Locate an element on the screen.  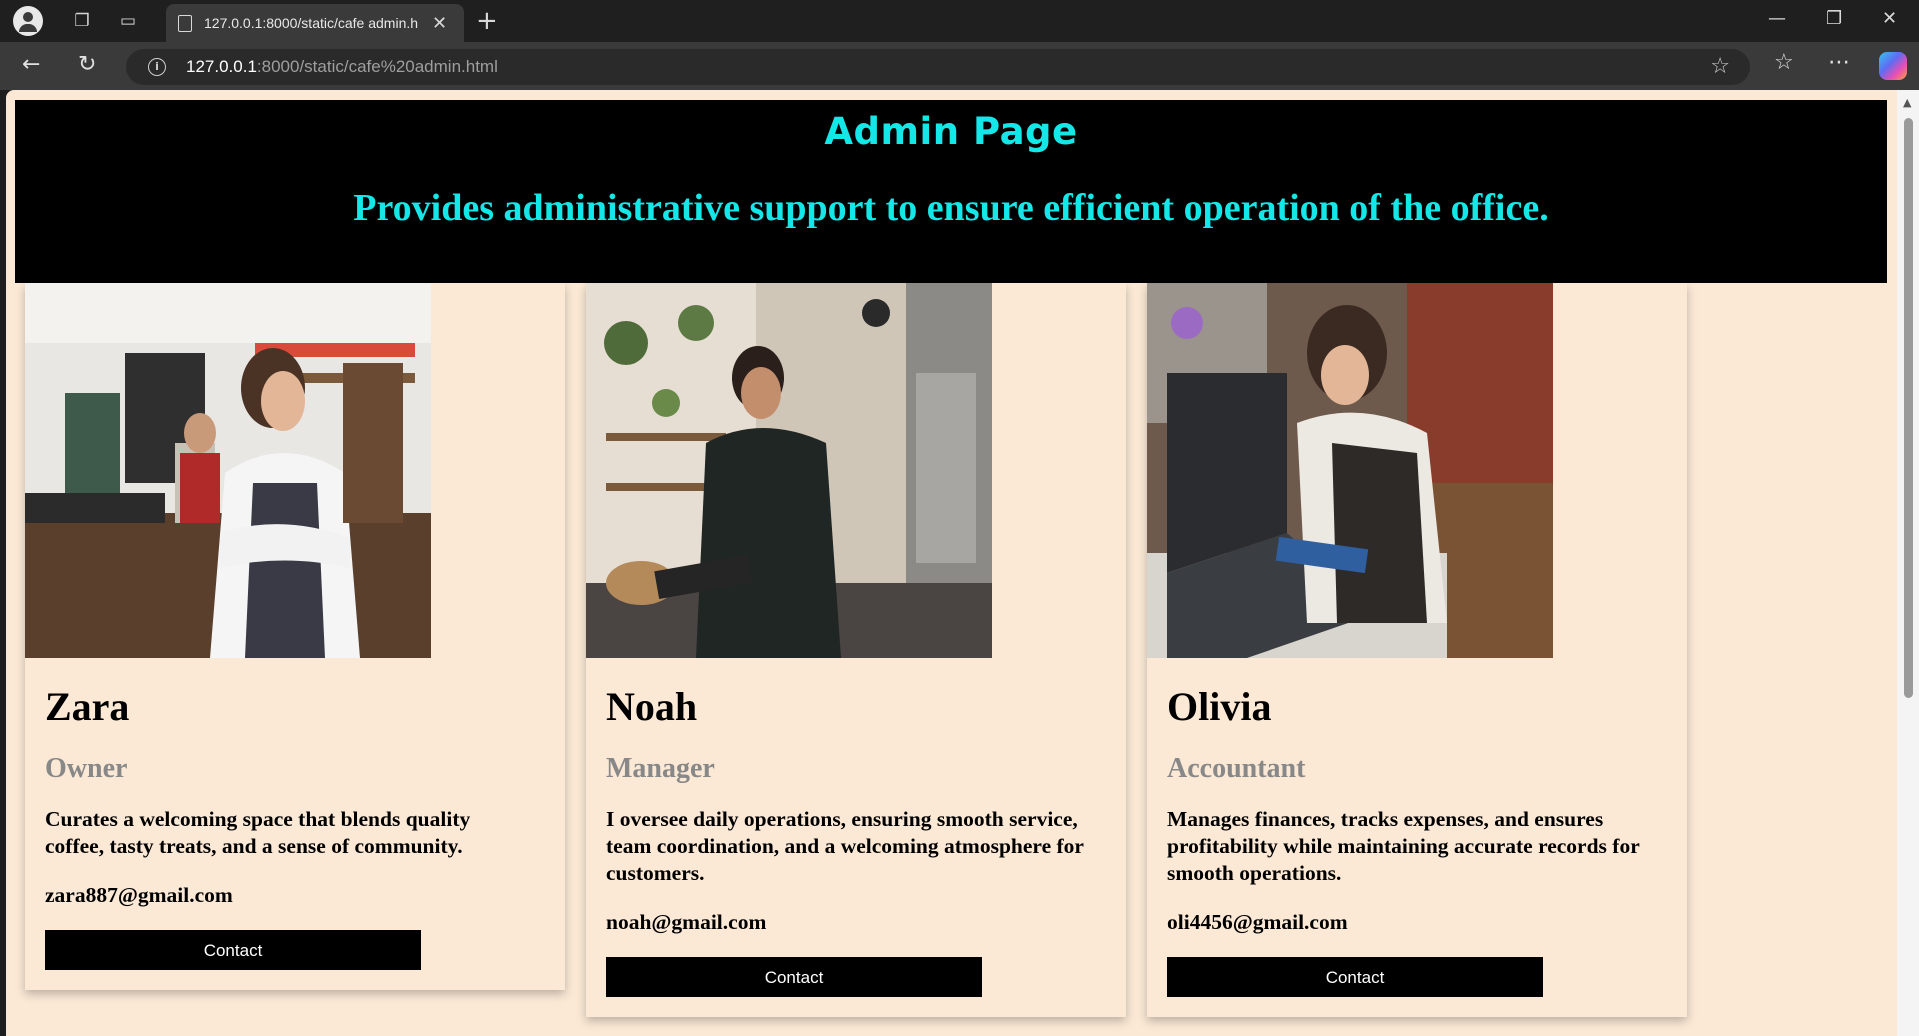
tab-cafe-admin: 127.0.0.1:8000/static/cafe admin.h ✕ is located at coordinates (315, 23).